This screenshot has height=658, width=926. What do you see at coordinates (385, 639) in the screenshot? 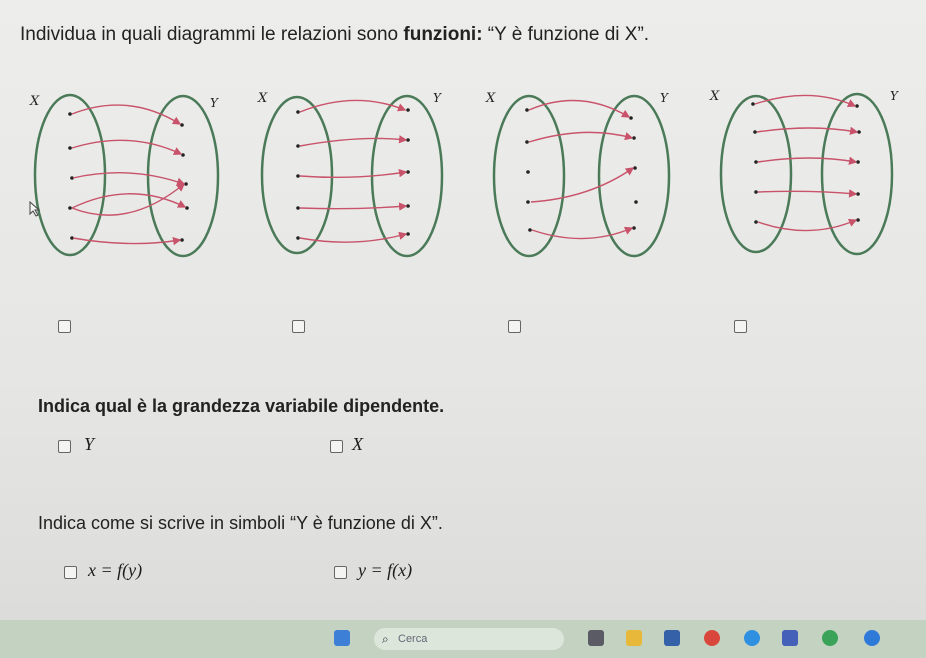
I see `search-icon: ⌕` at bounding box center [385, 639].